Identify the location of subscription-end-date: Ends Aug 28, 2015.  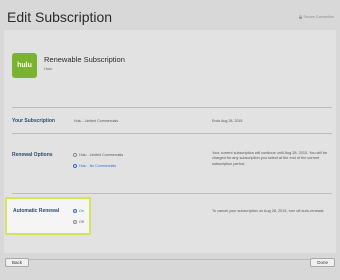
(227, 121).